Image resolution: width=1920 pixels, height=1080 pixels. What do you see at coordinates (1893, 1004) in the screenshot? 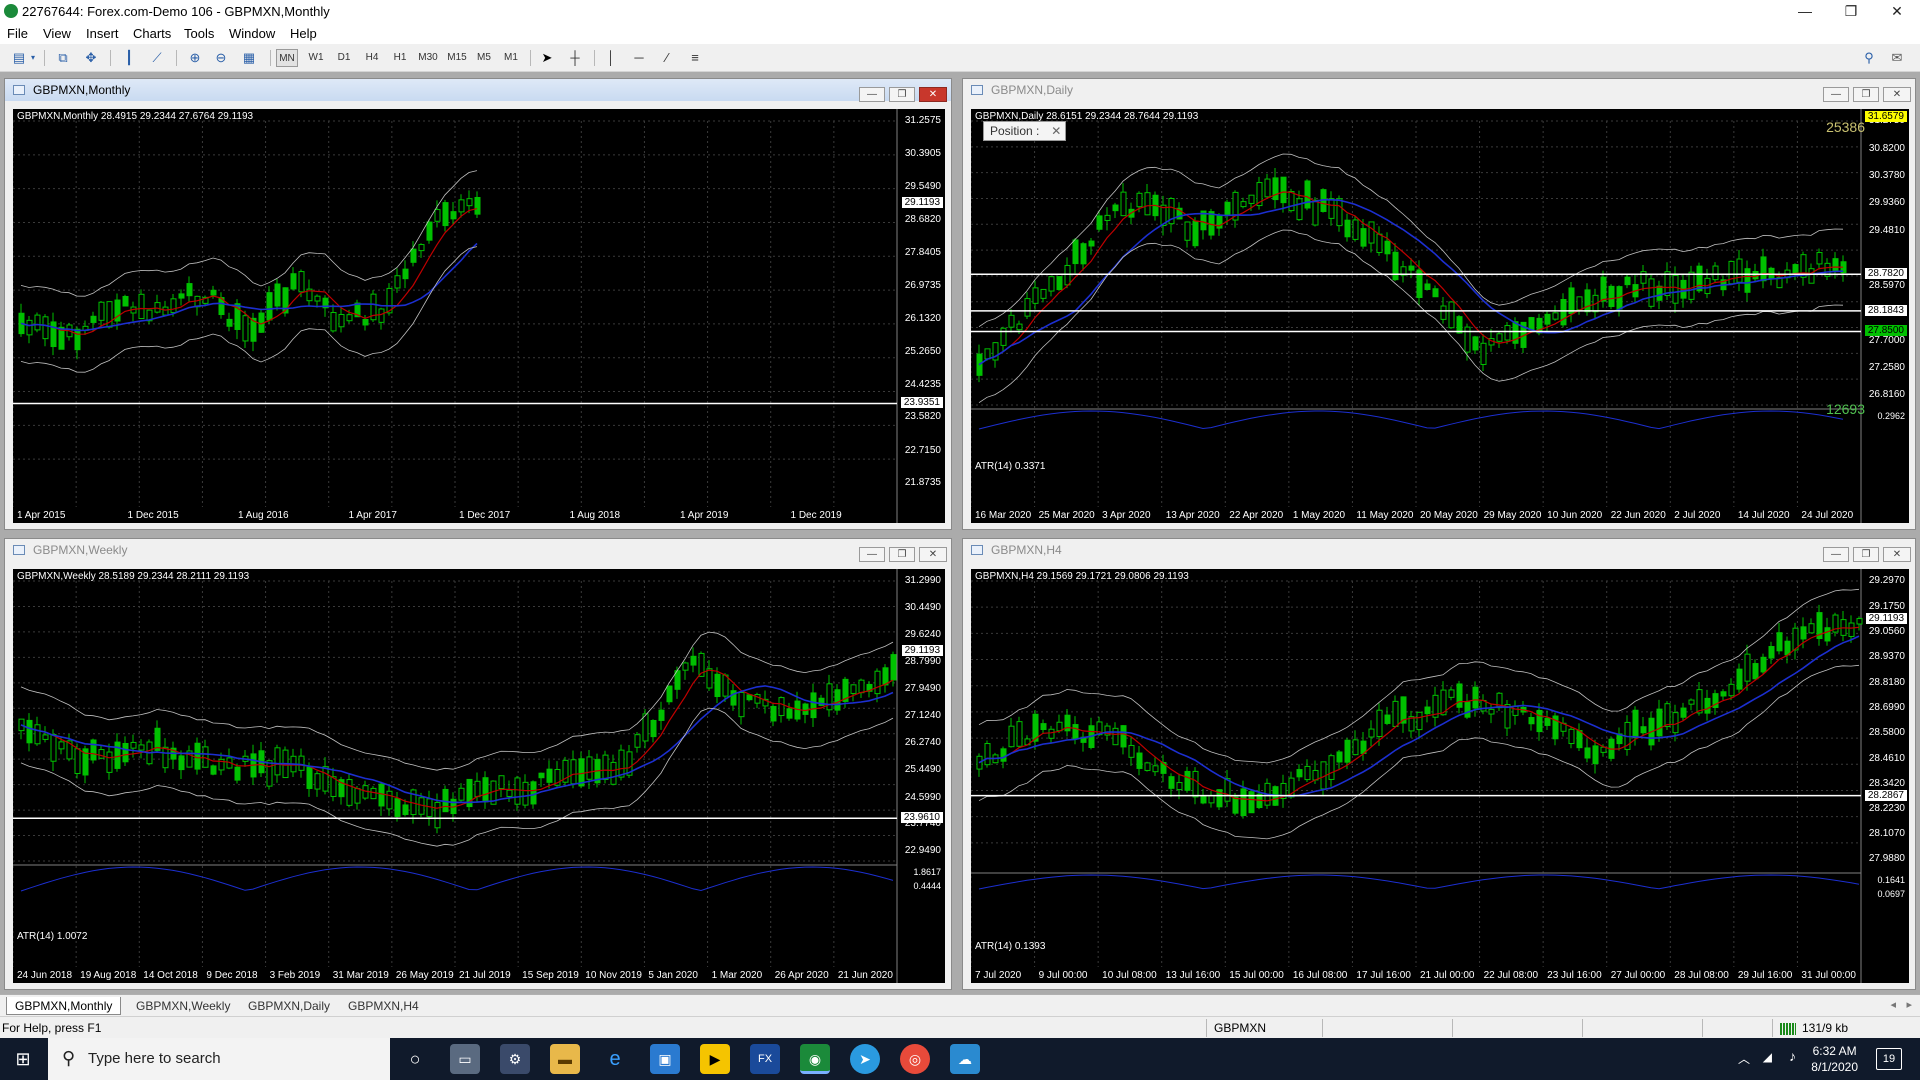
I see `tab-scroll-left-icon: ◂` at bounding box center [1893, 1004].